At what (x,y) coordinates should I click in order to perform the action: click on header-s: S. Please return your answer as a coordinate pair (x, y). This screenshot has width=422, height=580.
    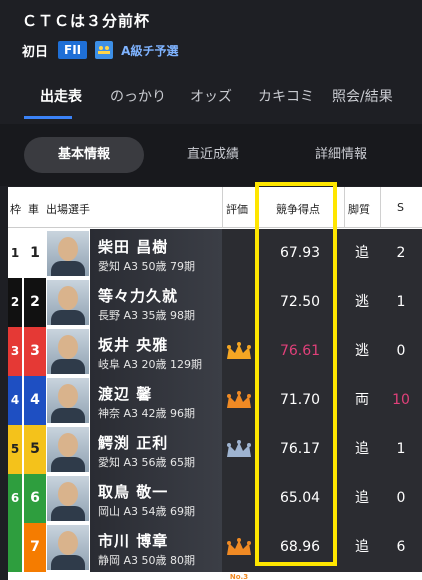
    Looking at the image, I should click on (400, 207).